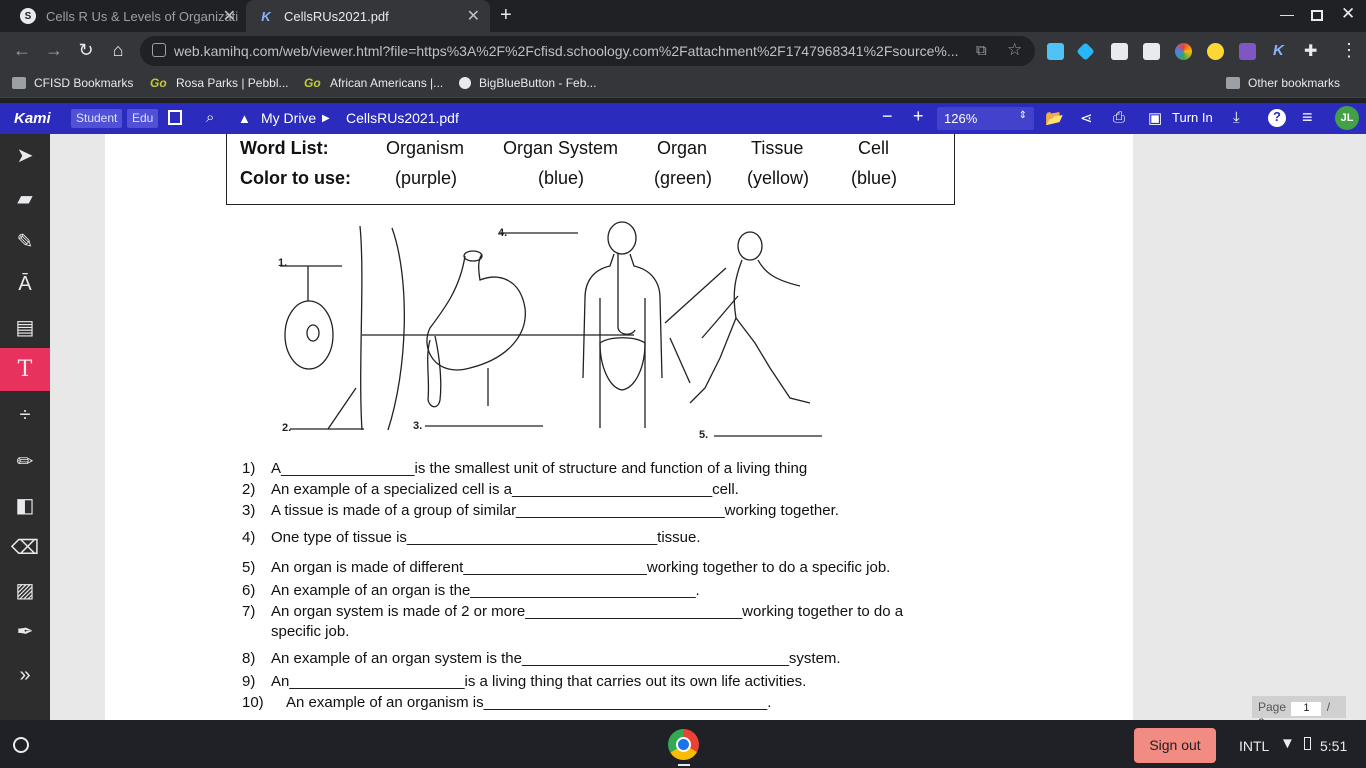 The image size is (1366, 768). I want to click on bigbluebutton-icon, so click(465, 83).